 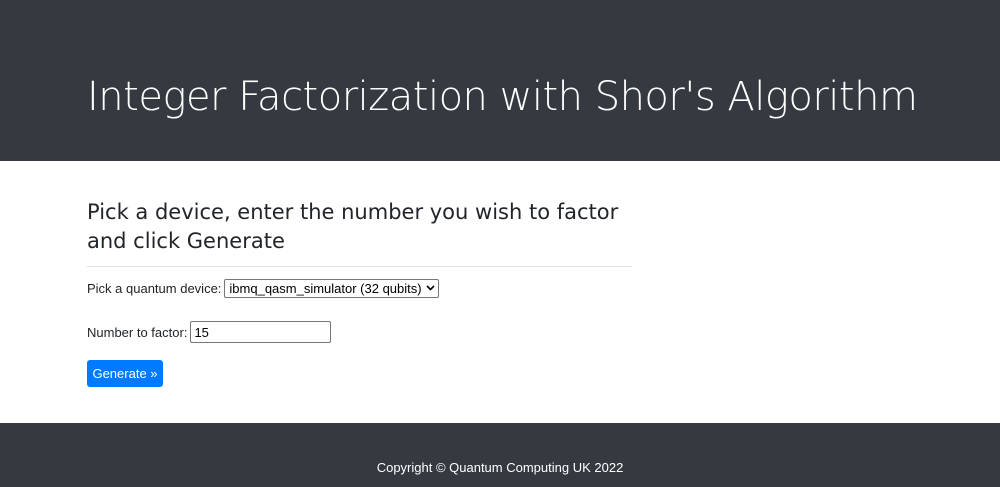 What do you see at coordinates (154, 288) in the screenshot?
I see `device-label: Pick a quantum device:` at bounding box center [154, 288].